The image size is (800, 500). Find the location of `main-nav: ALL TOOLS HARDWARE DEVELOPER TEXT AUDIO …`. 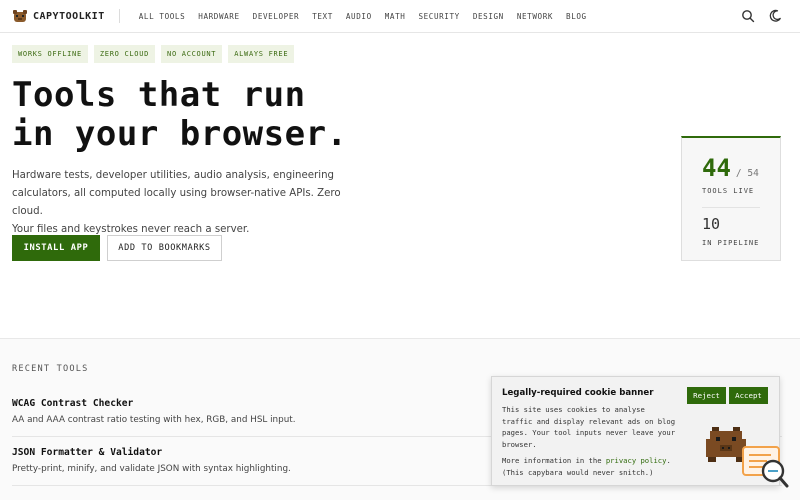

main-nav: ALL TOOLS HARDWARE DEVELOPER TEXT AUDIO … is located at coordinates (356, 16).